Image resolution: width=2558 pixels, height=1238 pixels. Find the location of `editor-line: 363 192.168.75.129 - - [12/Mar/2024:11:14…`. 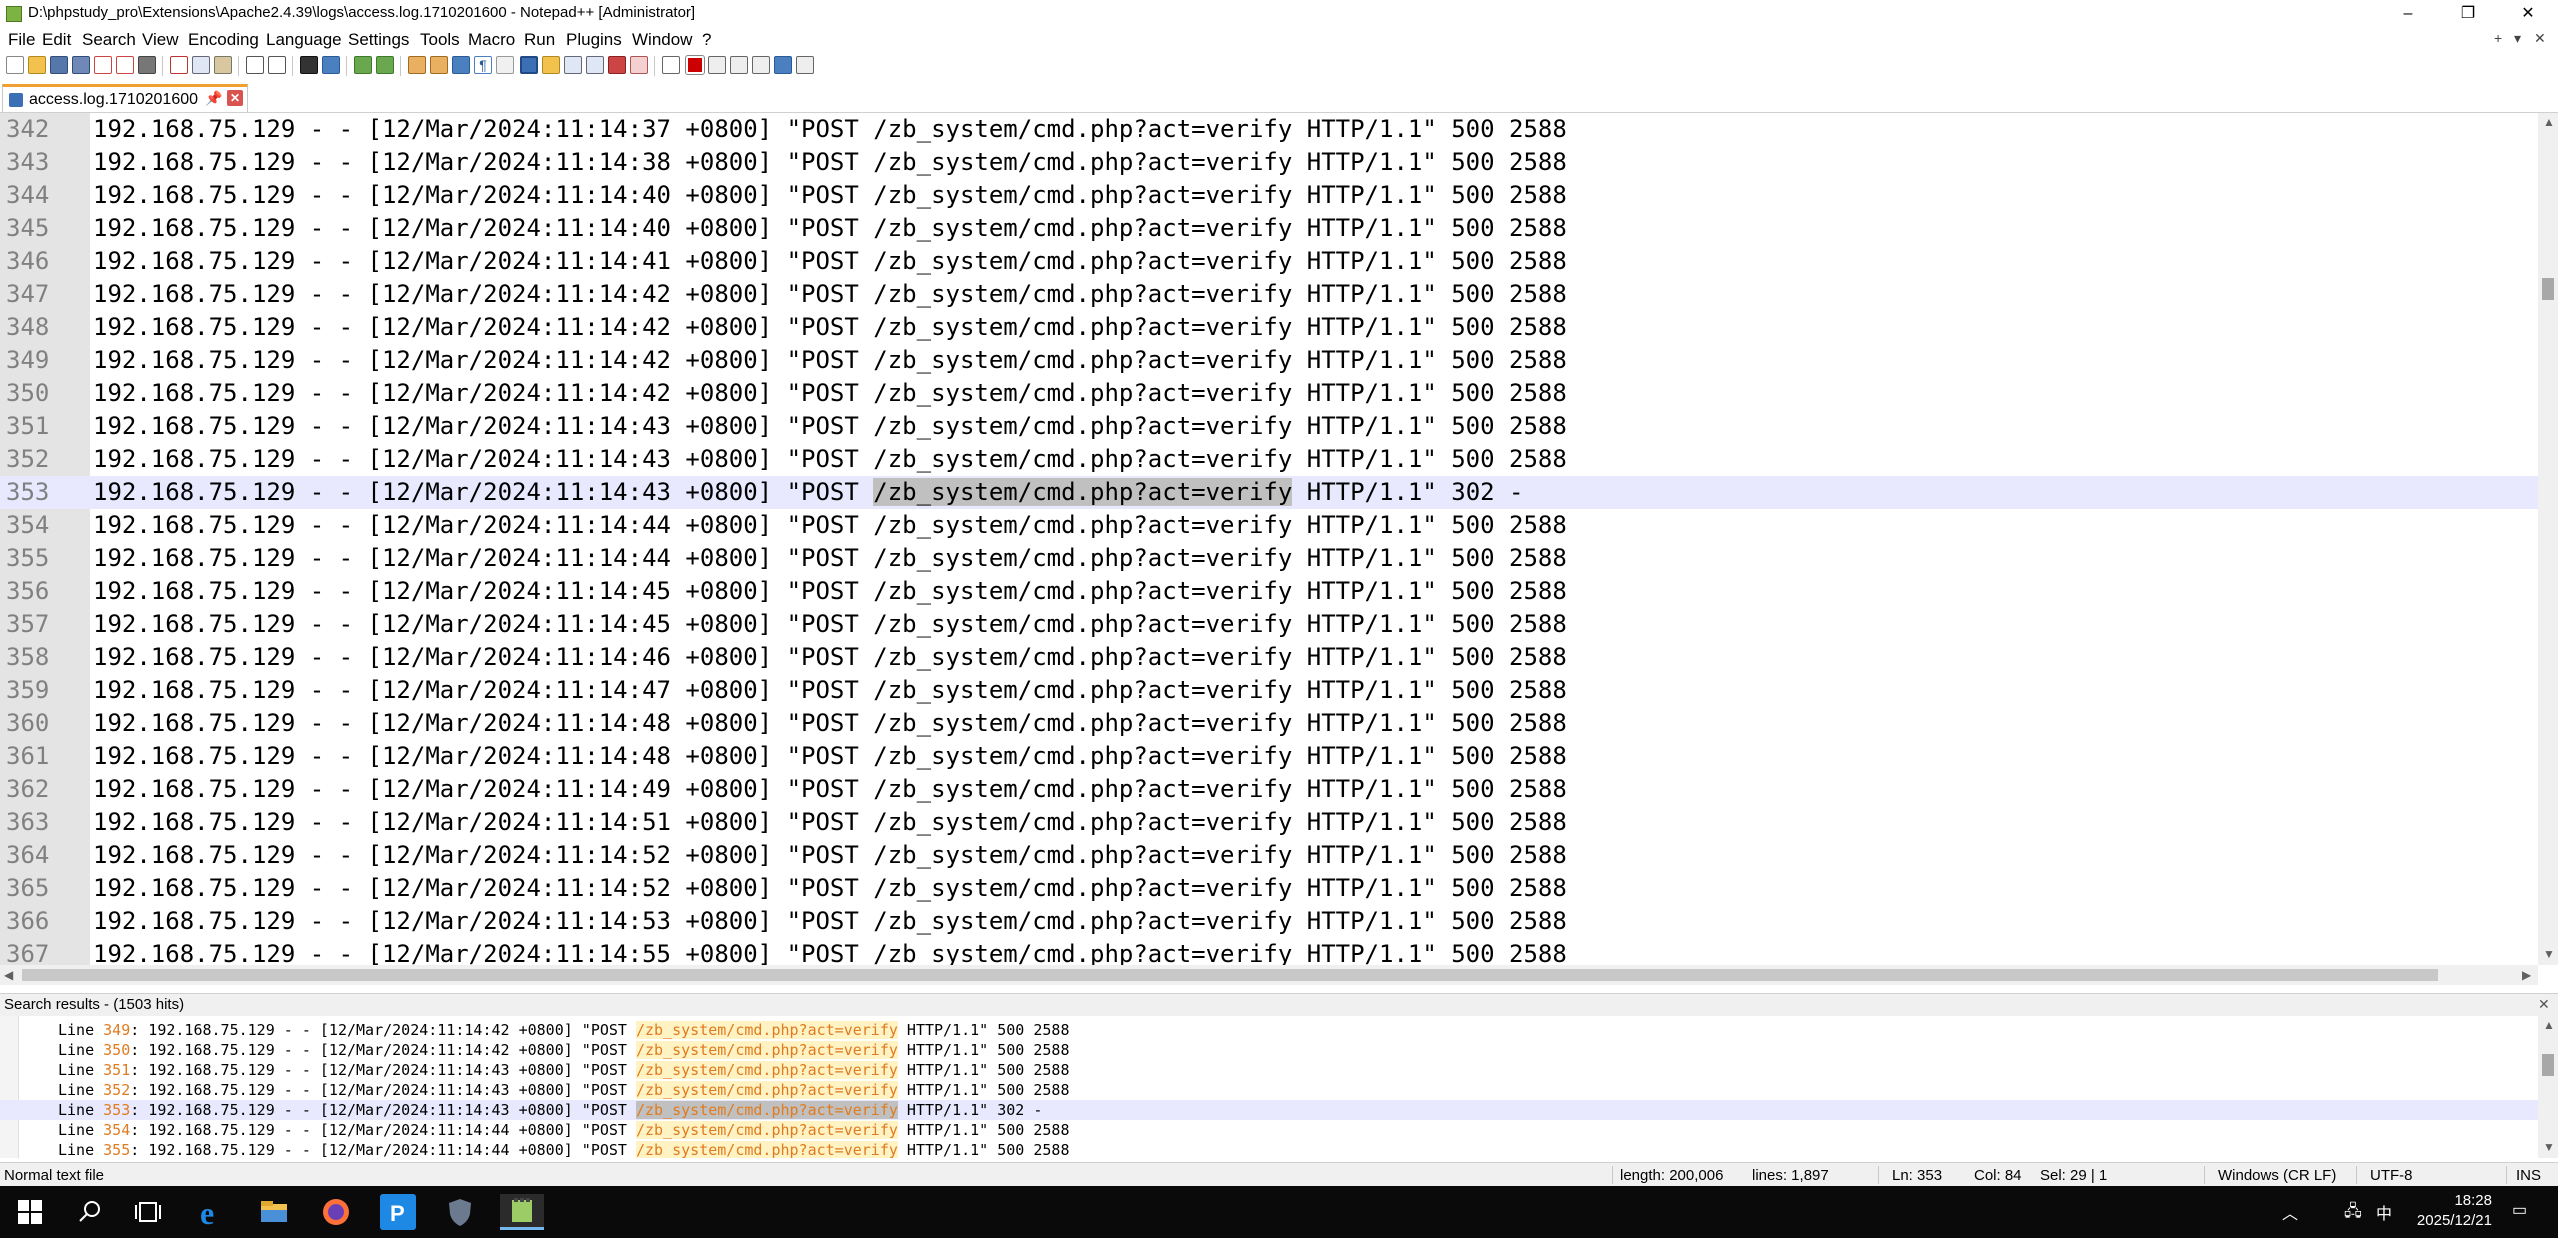

editor-line: 363 192.168.75.129 - - [12/Mar/2024:11:14… is located at coordinates (1269, 822).